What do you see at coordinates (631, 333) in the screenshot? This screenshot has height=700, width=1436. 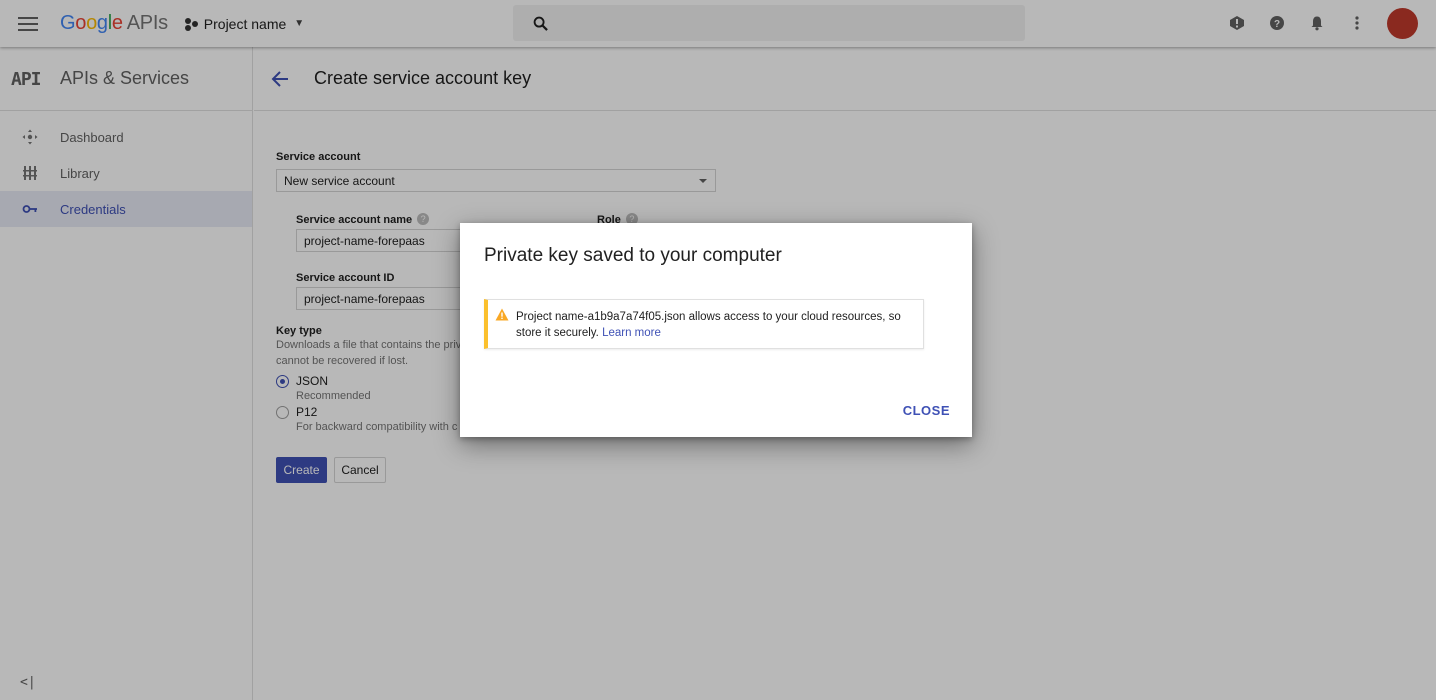 I see `learn-more-link: Learn more` at bounding box center [631, 333].